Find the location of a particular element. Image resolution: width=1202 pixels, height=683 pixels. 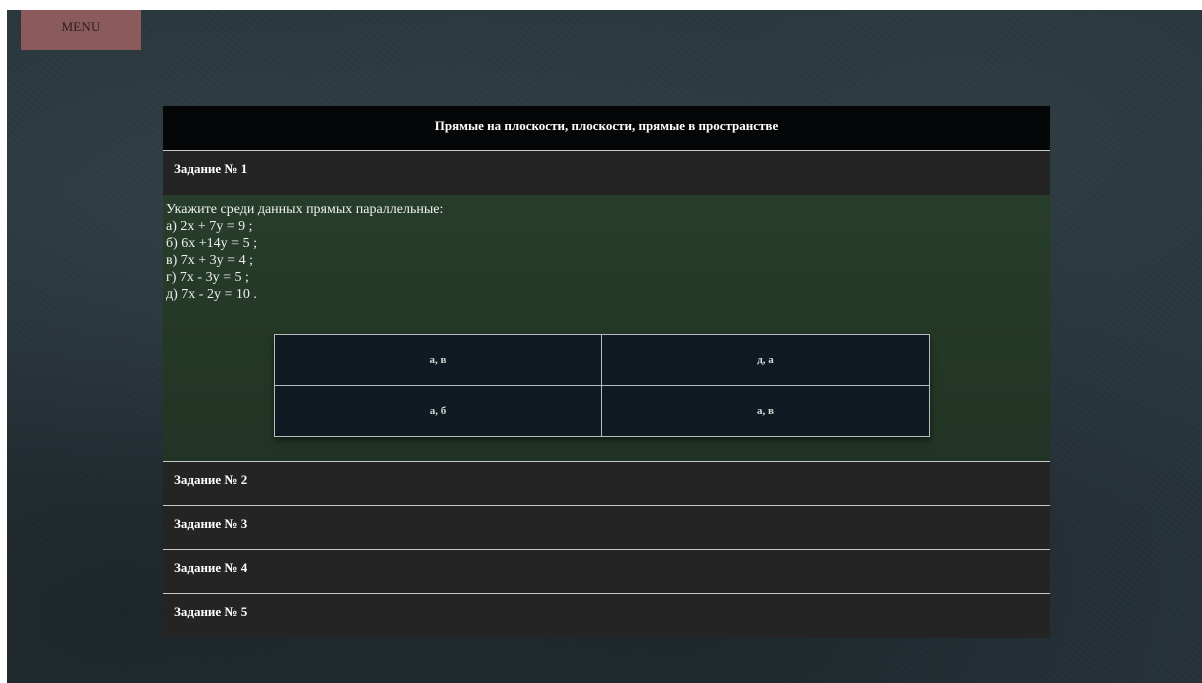

answer-option-1: а, в is located at coordinates (438, 360).